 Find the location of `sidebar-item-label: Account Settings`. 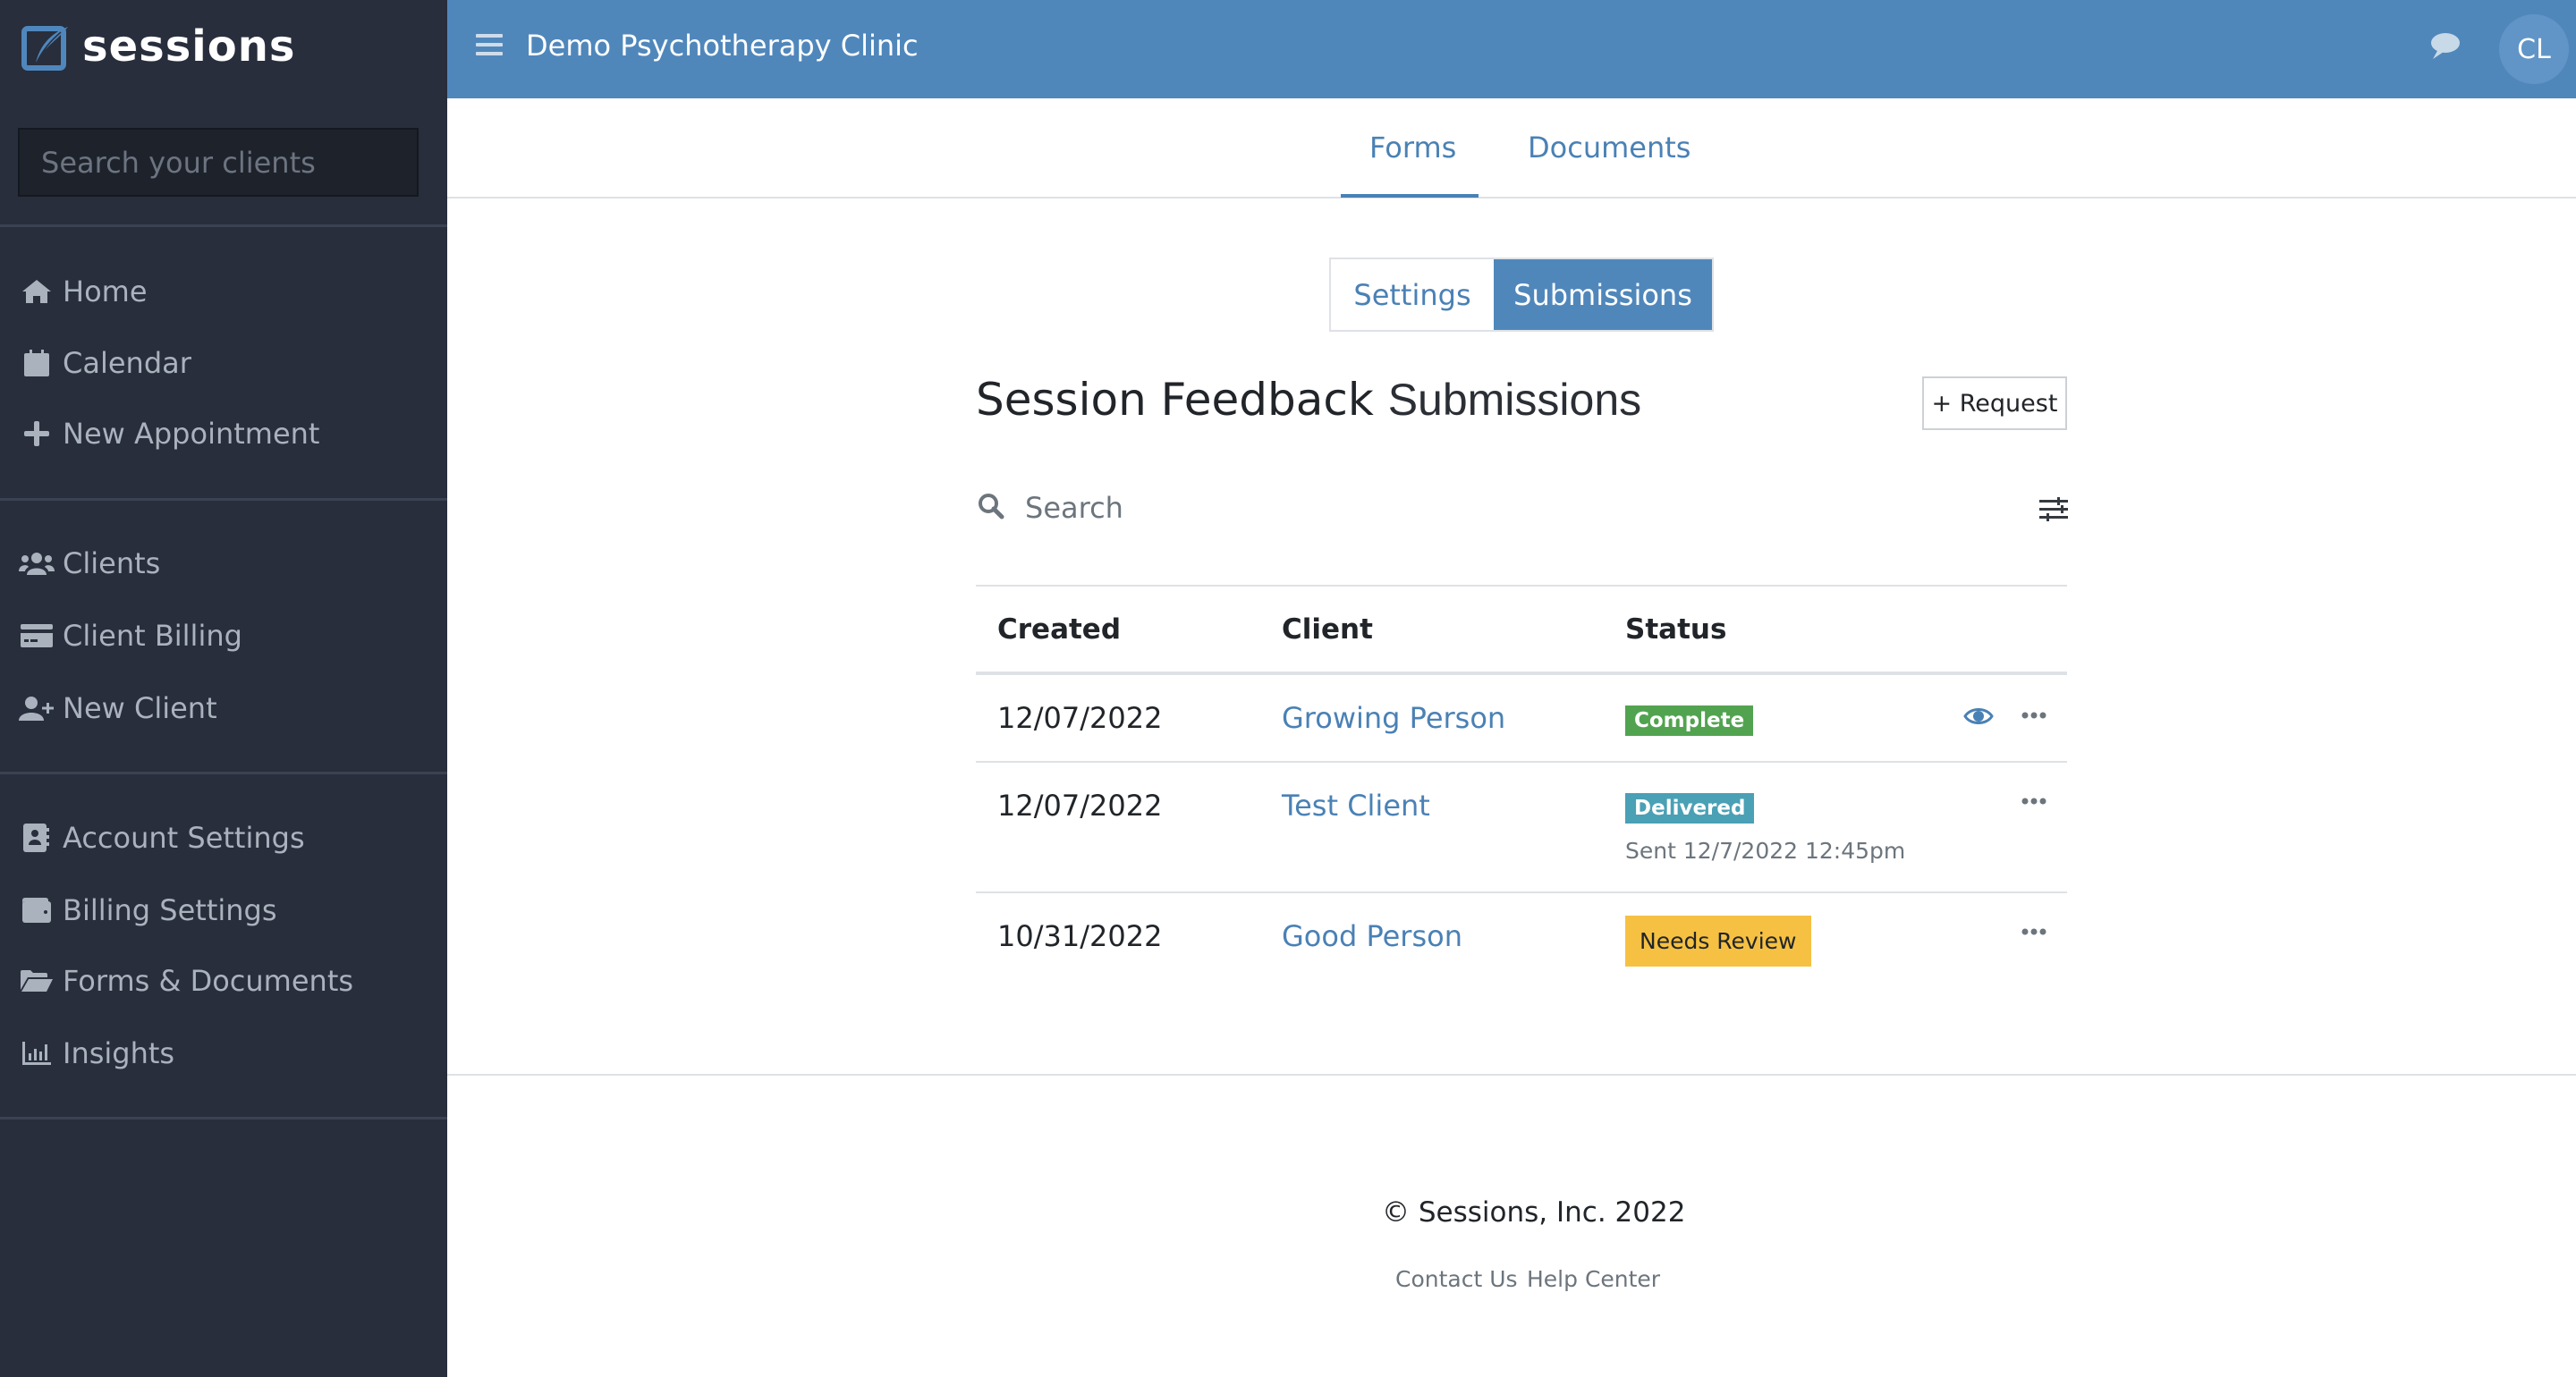

sidebar-item-label: Account Settings is located at coordinates (184, 838).